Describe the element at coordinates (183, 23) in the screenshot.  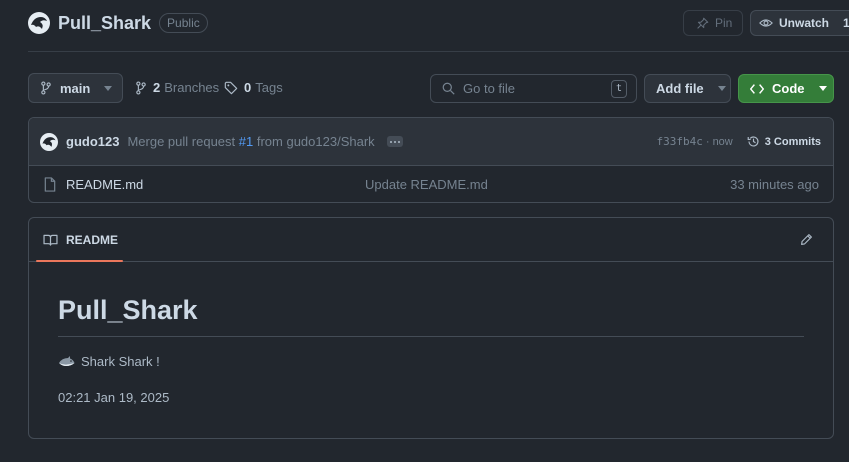
I see `visibility-badge: Public` at that location.